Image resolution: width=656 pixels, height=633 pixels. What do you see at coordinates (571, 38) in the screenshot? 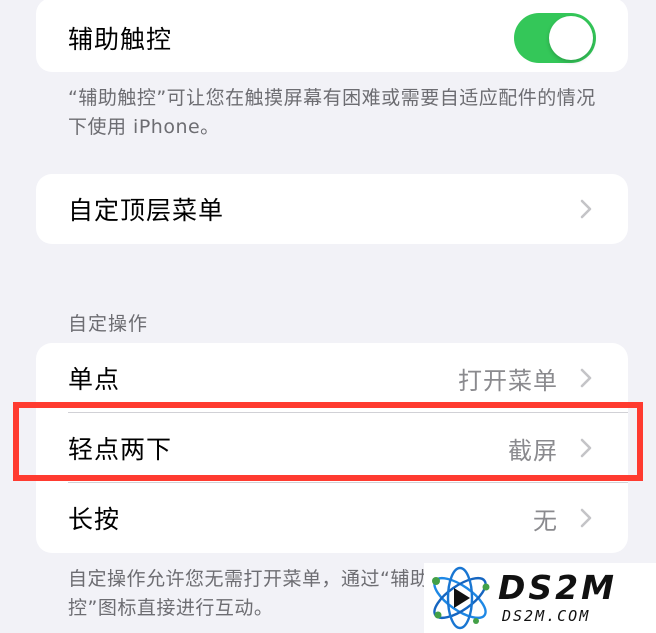
I see `toggle-knob` at bounding box center [571, 38].